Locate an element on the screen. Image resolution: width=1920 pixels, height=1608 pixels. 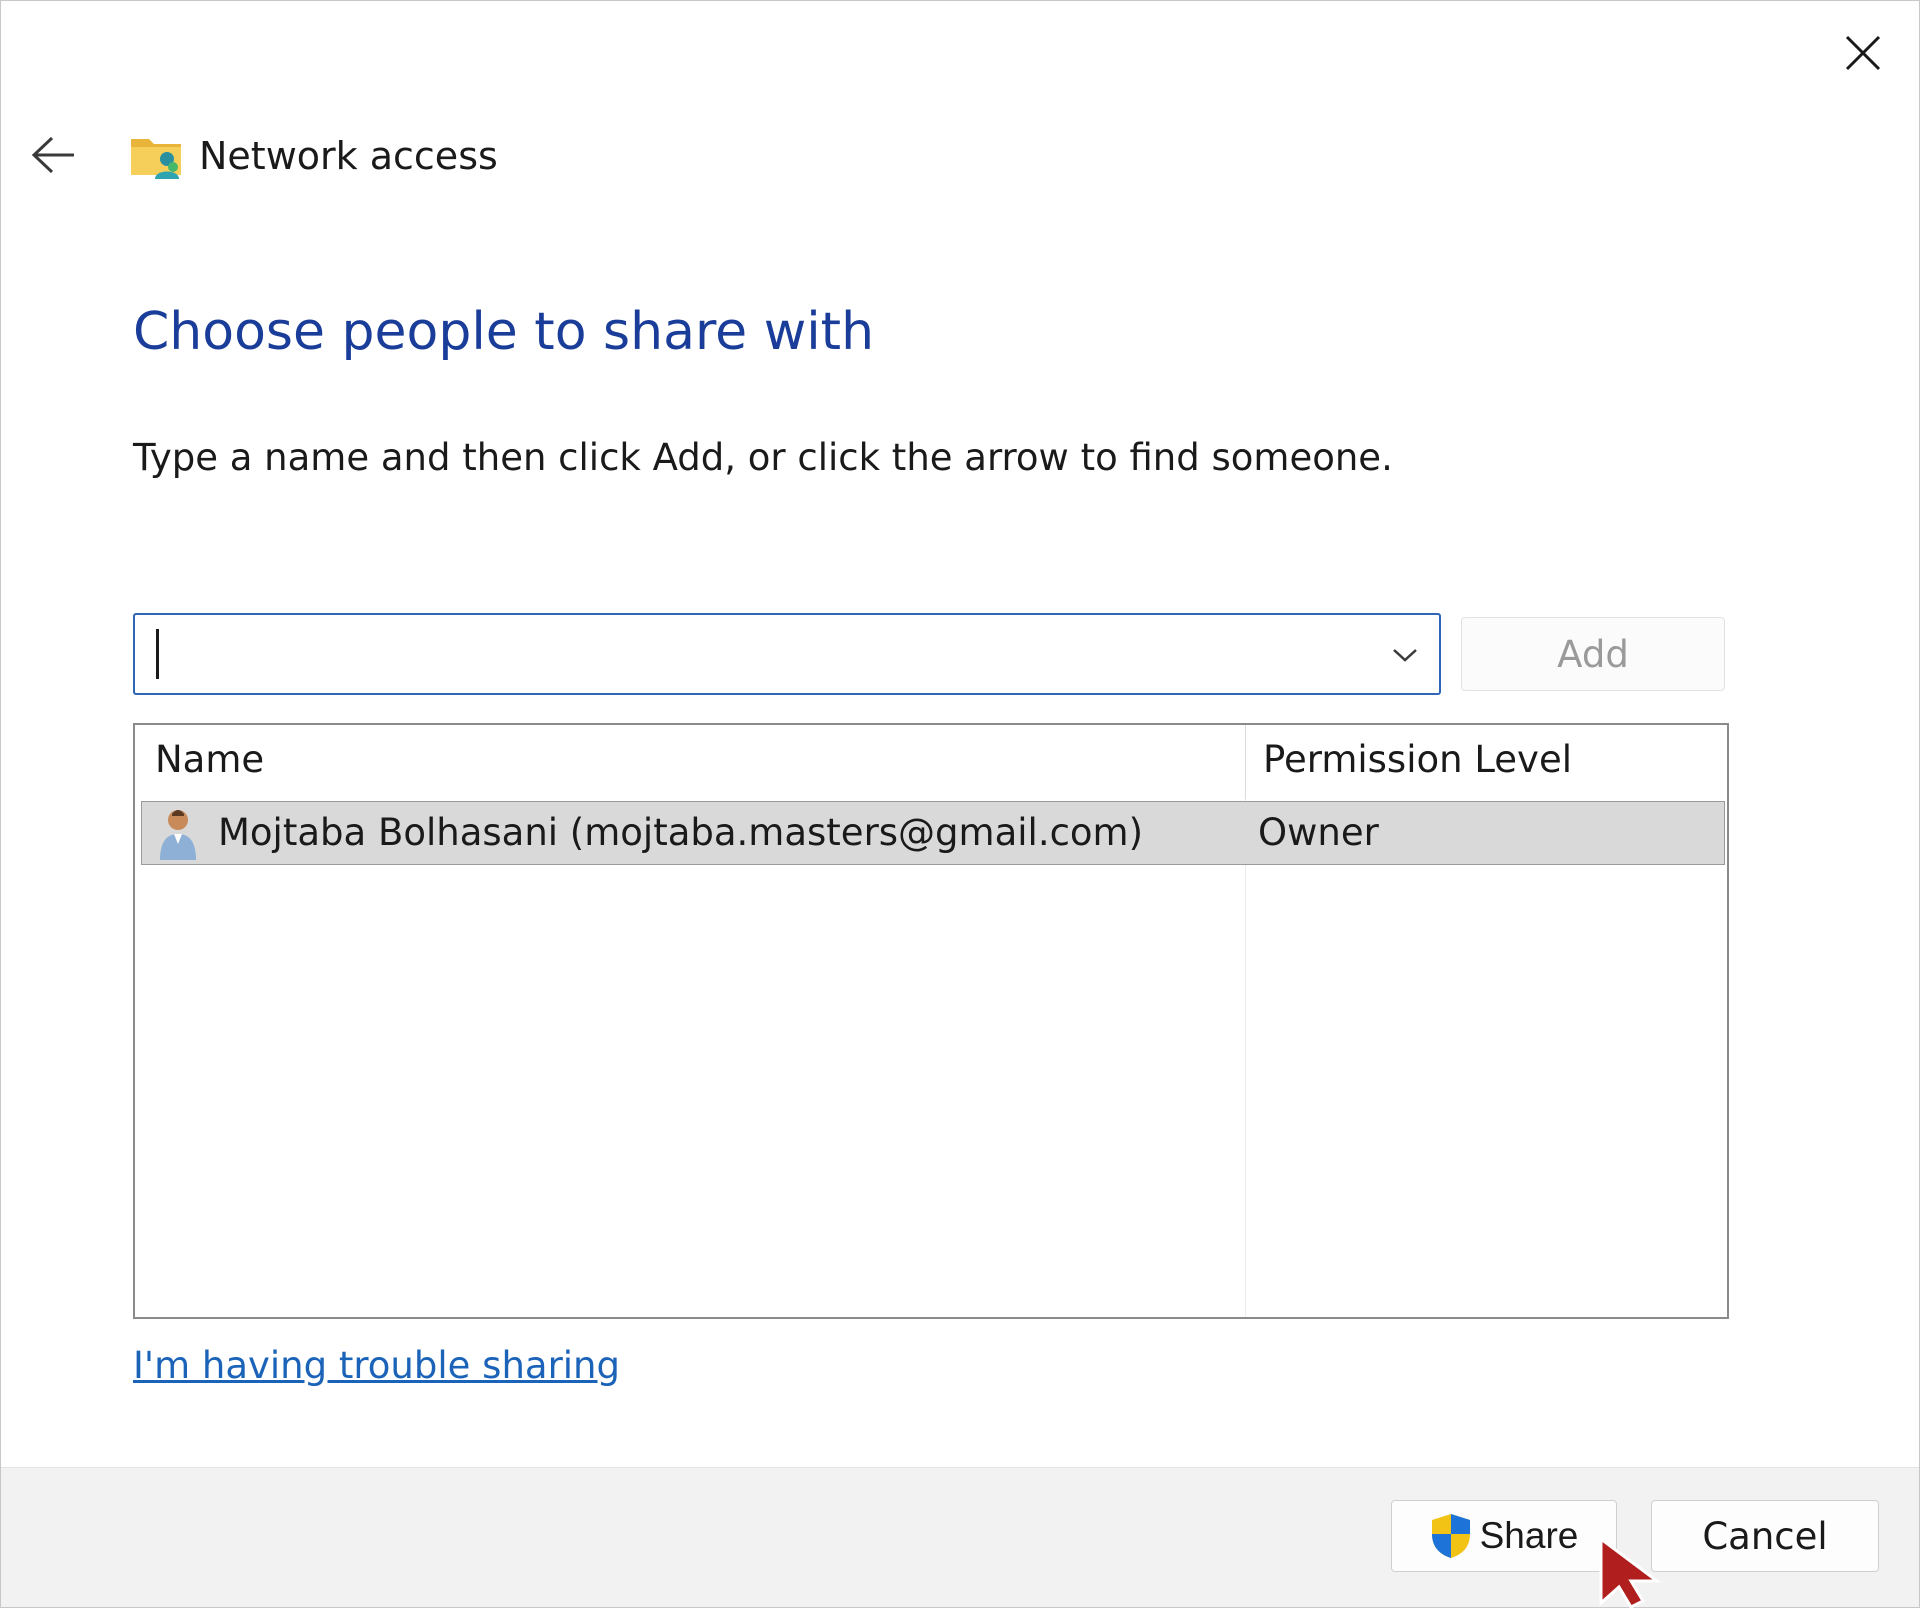
name-combobox is located at coordinates (787, 654).